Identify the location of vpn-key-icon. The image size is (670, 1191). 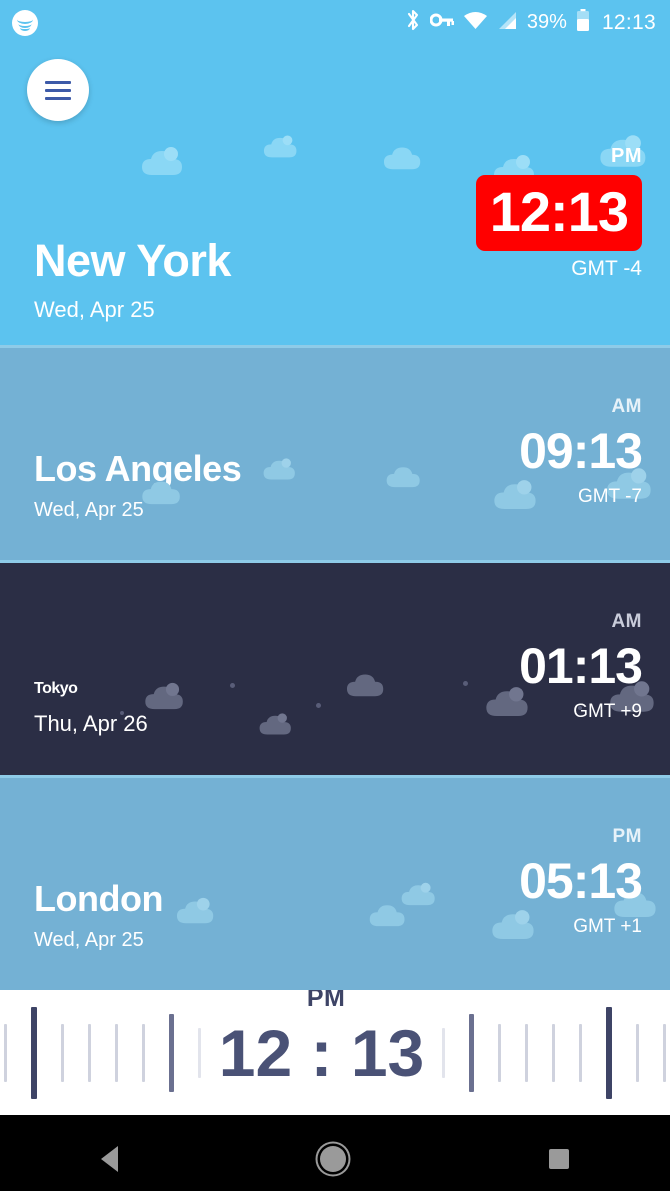
(441, 22).